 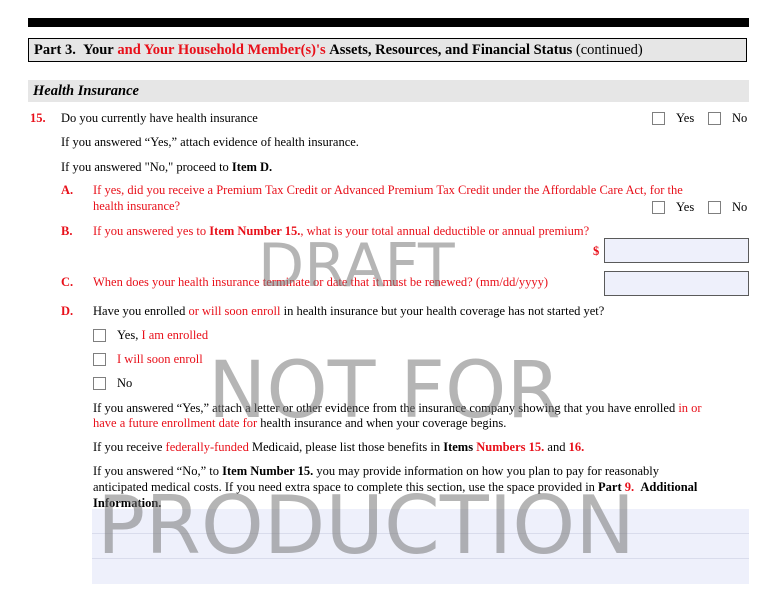 I want to click on q15-note-no-text: If you answered "No," proceed to, so click(x=145, y=167).